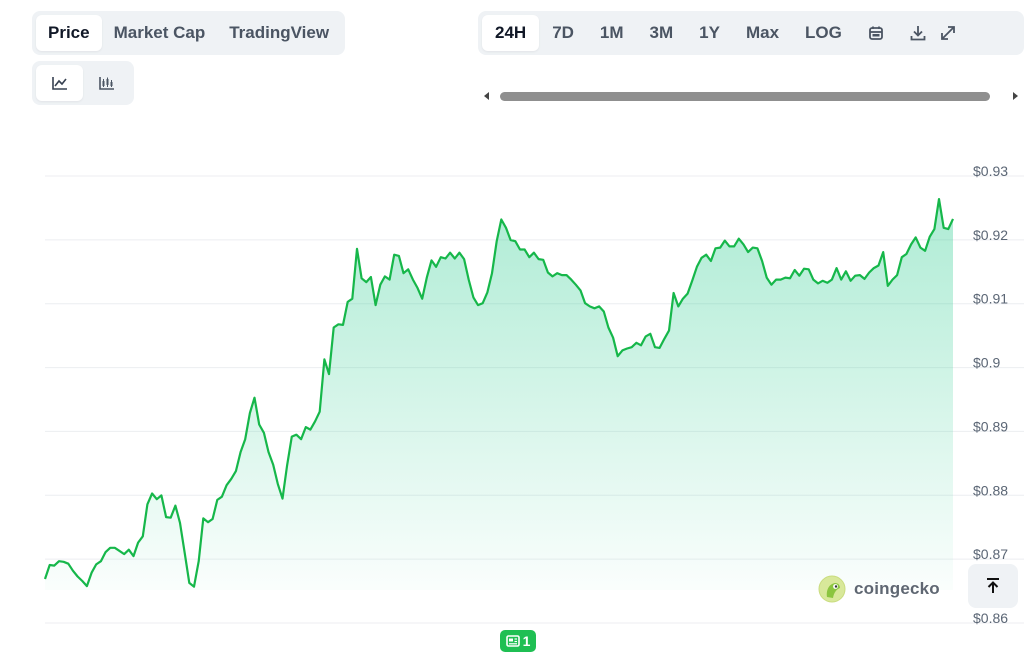  Describe the element at coordinates (990, 490) in the screenshot. I see `y-tick-label: $0.88` at that location.